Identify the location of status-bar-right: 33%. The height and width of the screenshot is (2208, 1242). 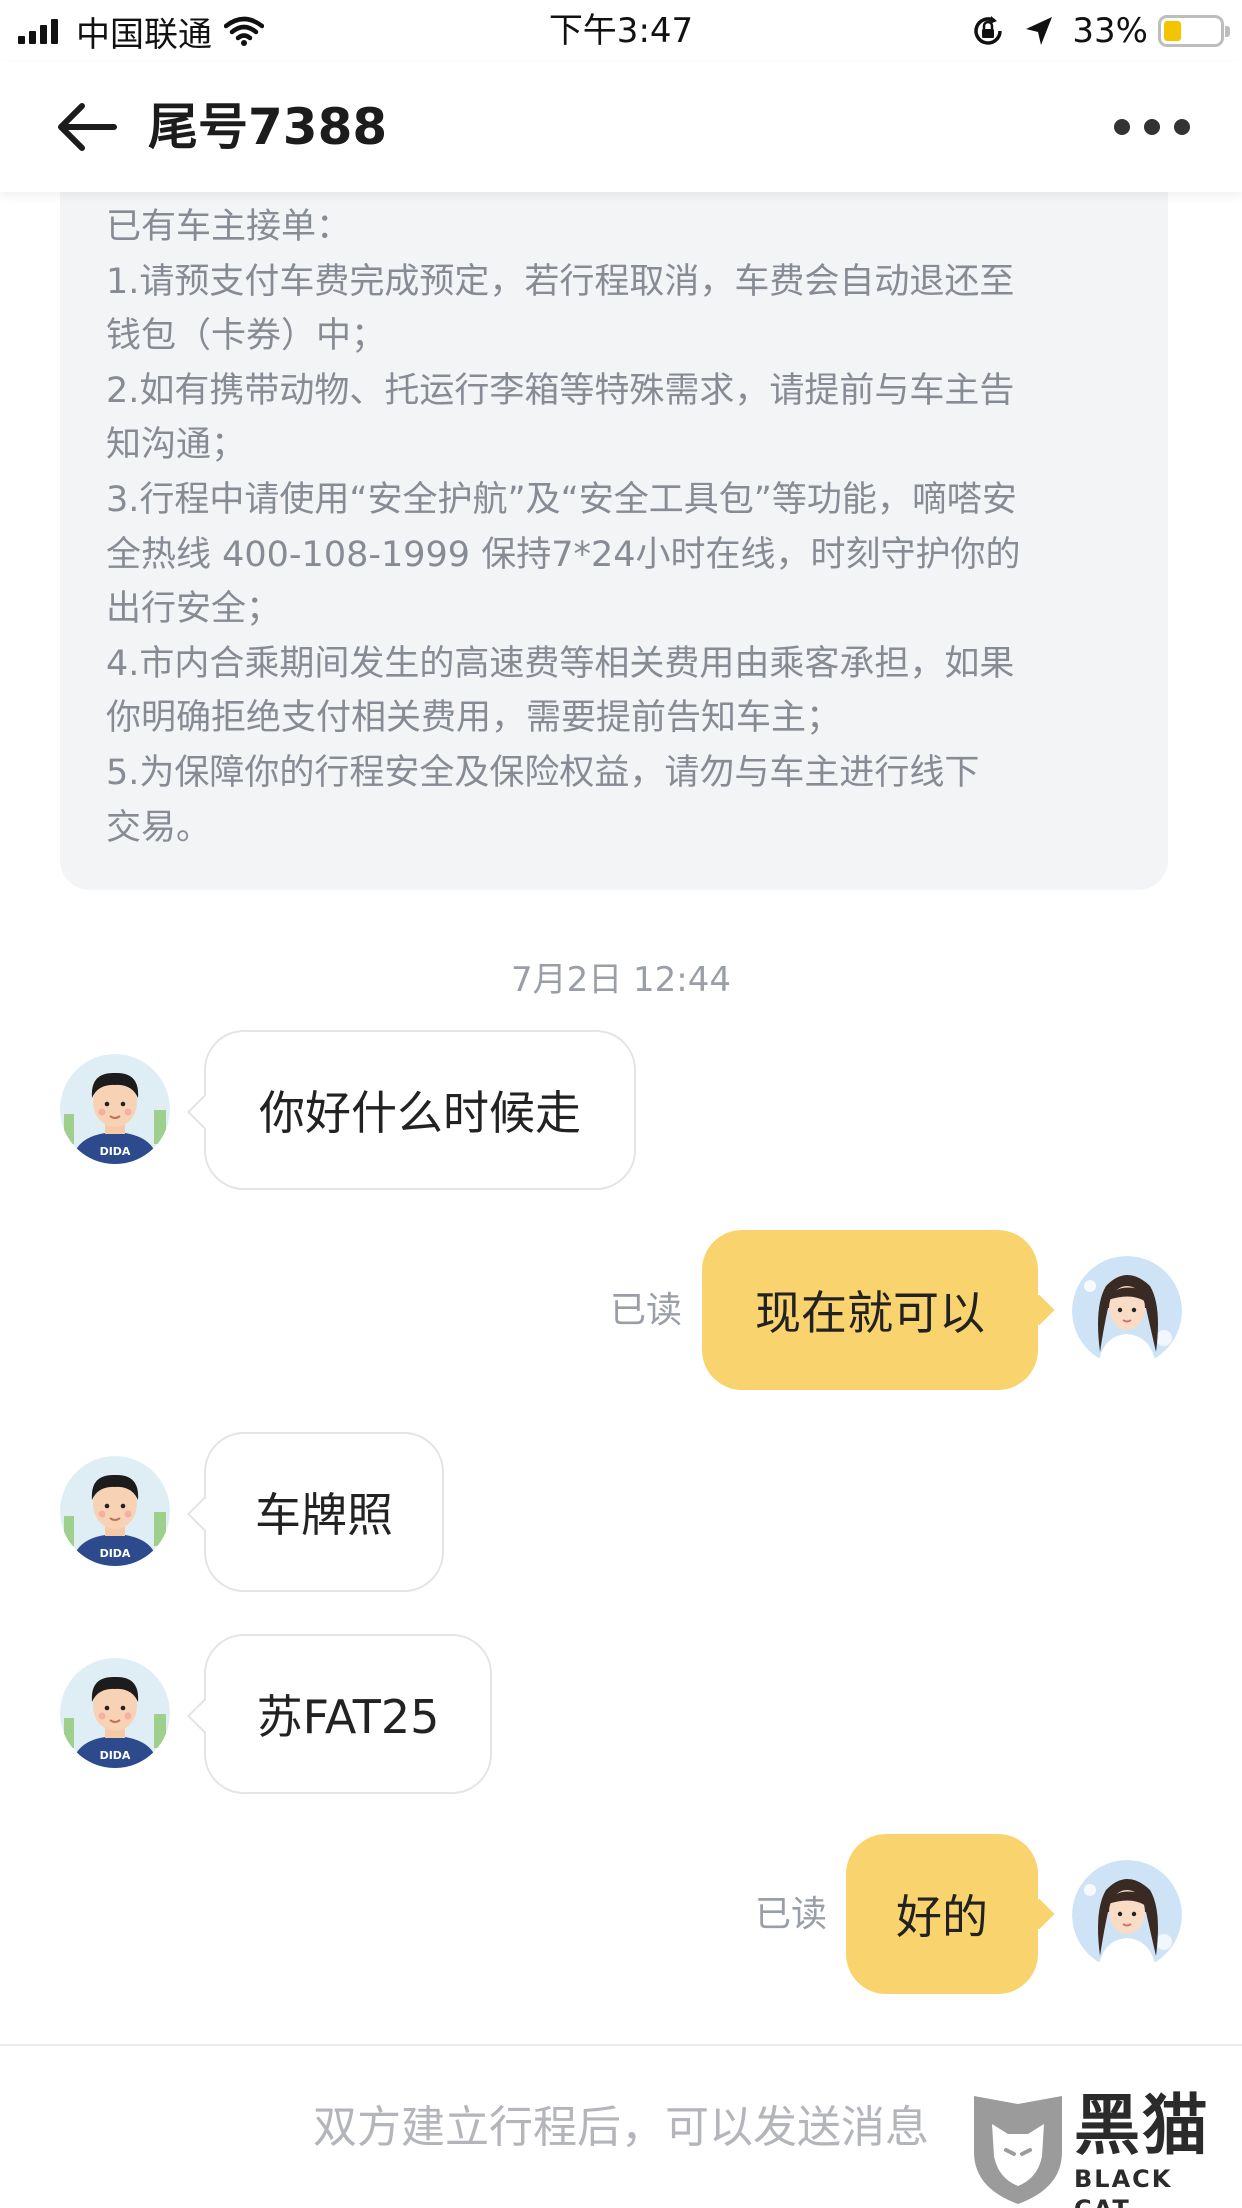
(1100, 31).